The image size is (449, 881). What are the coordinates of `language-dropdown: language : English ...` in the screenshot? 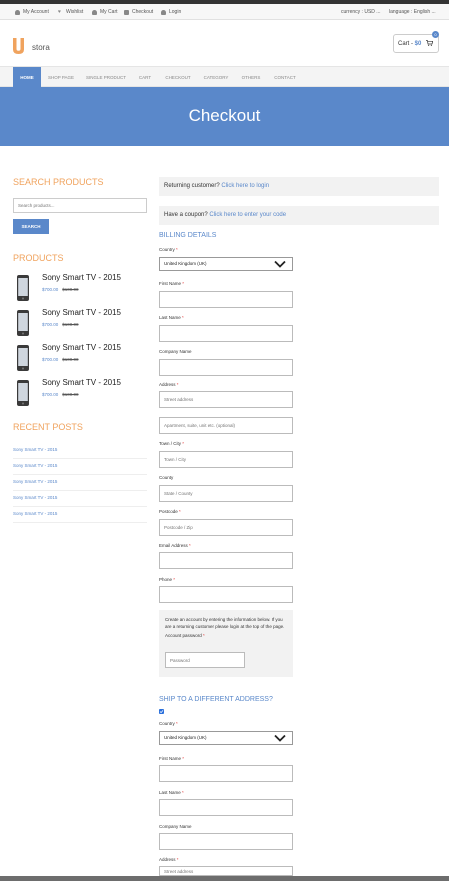 It's located at (412, 12).